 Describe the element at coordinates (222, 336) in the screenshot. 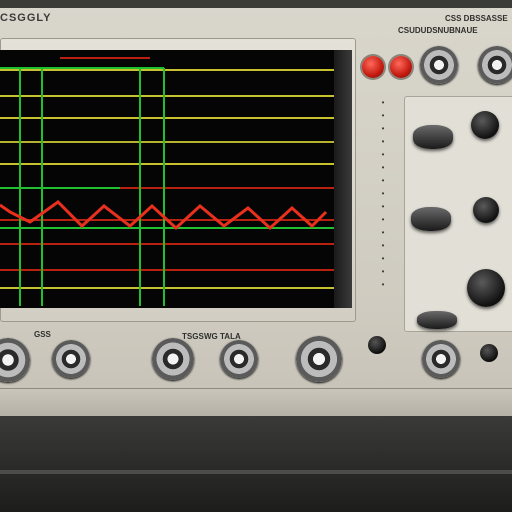

I see `connector-label: WG TALA` at that location.